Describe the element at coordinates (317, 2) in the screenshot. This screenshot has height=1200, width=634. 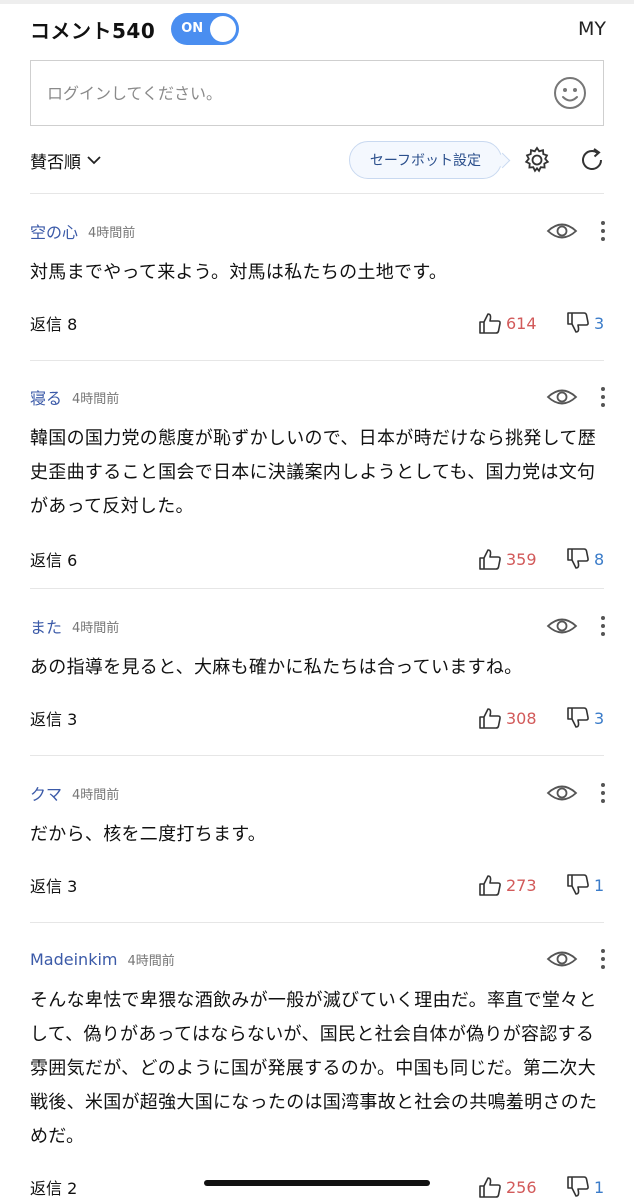
I see `top-border` at that location.